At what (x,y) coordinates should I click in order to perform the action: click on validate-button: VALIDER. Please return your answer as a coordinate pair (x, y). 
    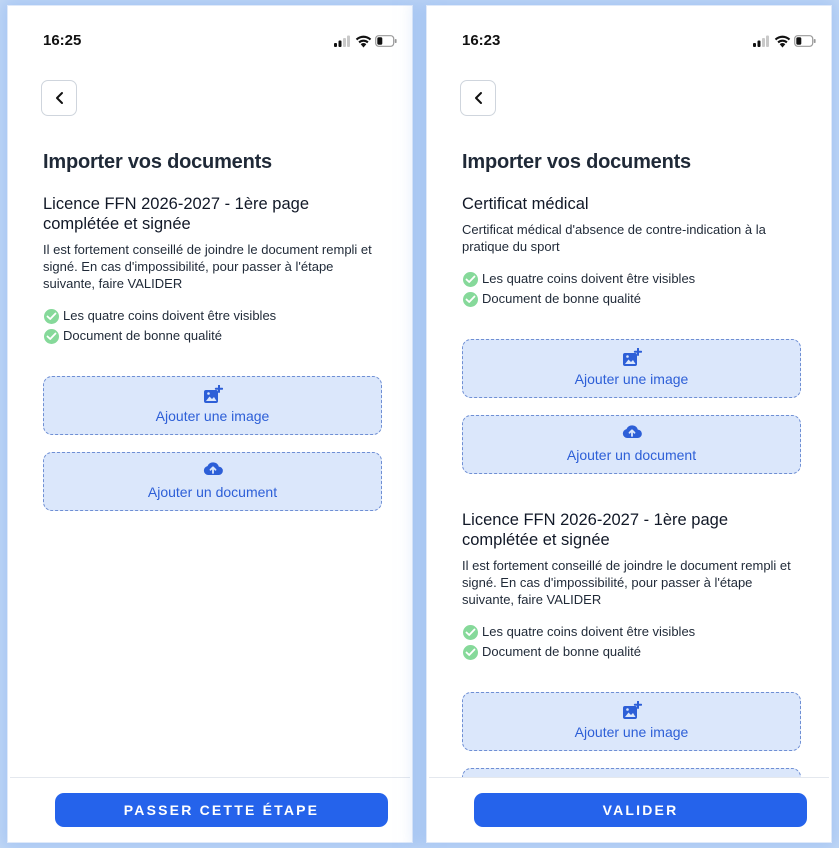
    Looking at the image, I should click on (640, 810).